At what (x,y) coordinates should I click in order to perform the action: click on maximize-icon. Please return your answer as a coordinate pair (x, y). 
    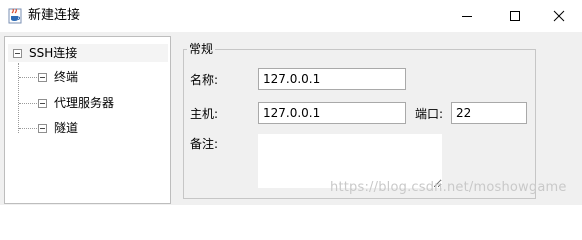
    Looking at the image, I should click on (515, 16).